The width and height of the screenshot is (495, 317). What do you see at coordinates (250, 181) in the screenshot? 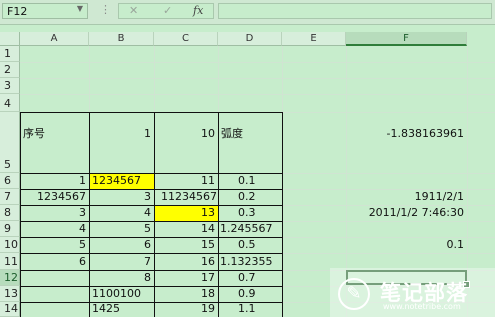
I see `cell-d6: 0.1` at bounding box center [250, 181].